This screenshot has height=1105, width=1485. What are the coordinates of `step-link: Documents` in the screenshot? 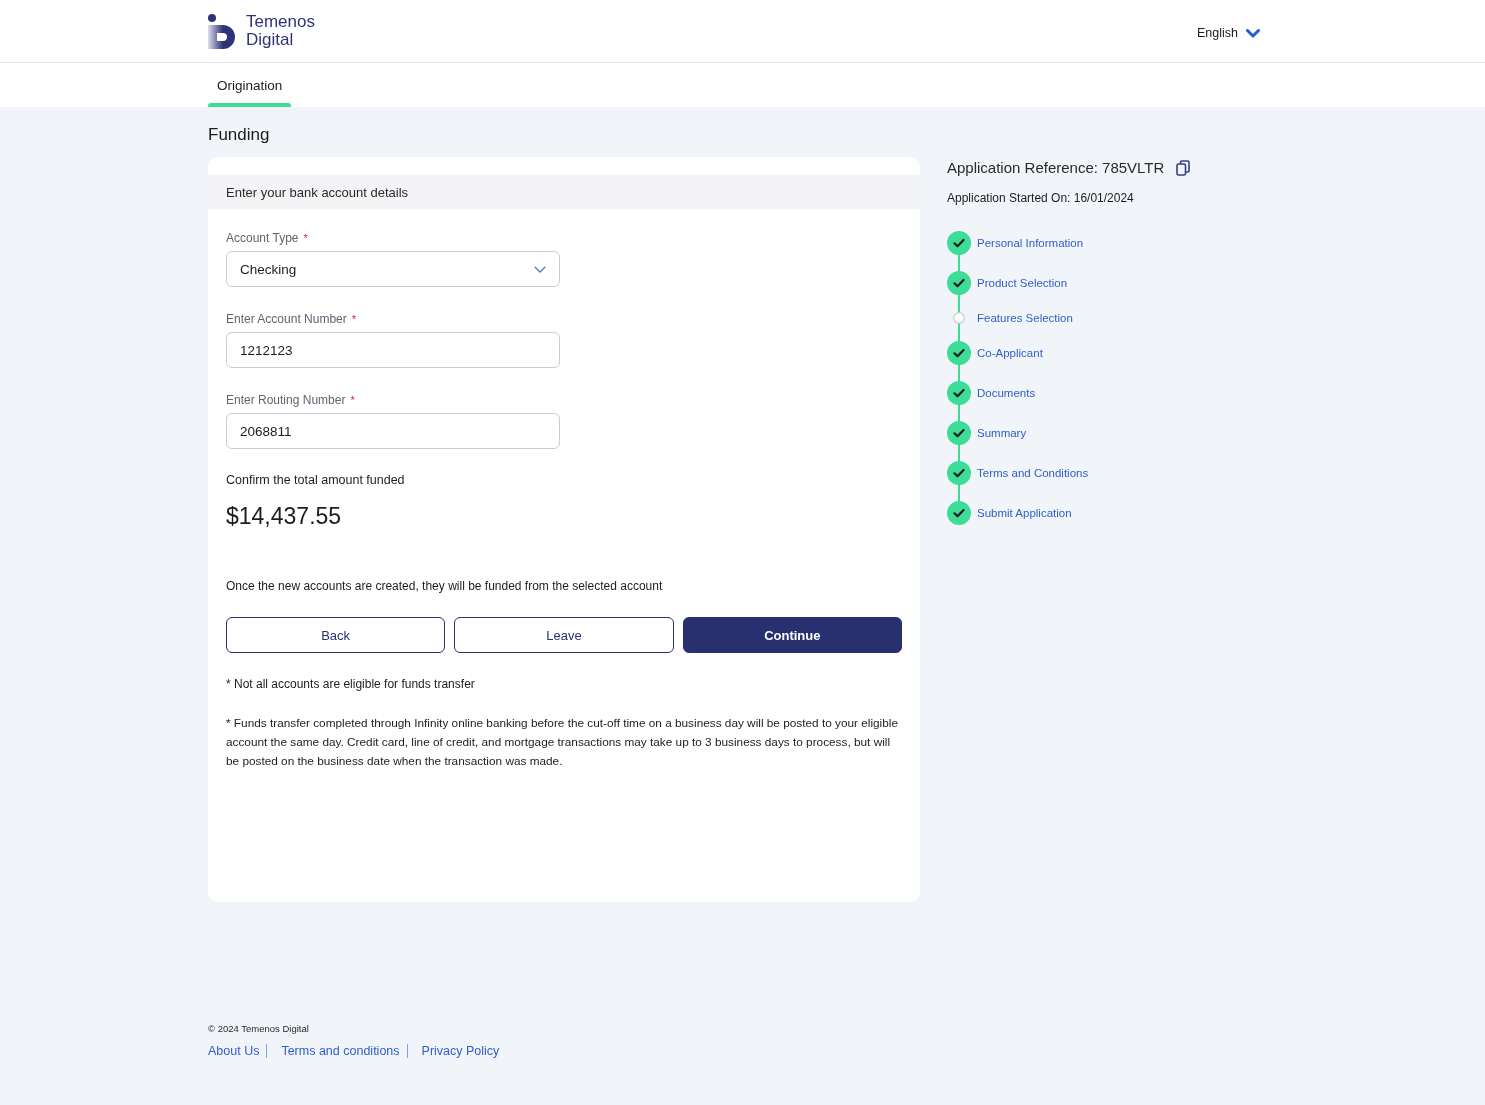 It's located at (1006, 393).